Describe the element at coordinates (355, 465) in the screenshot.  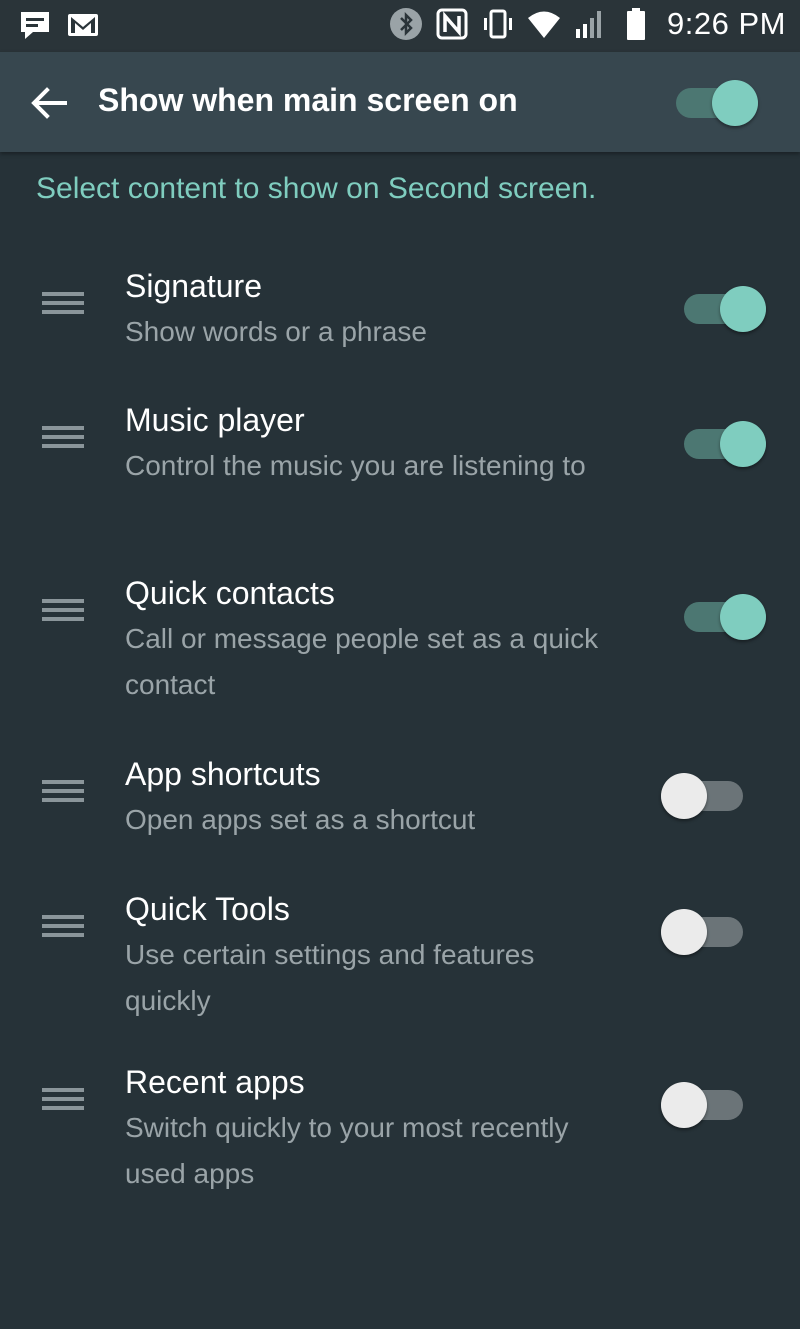
I see `item-subtitle: Control the music you are listening to` at that location.